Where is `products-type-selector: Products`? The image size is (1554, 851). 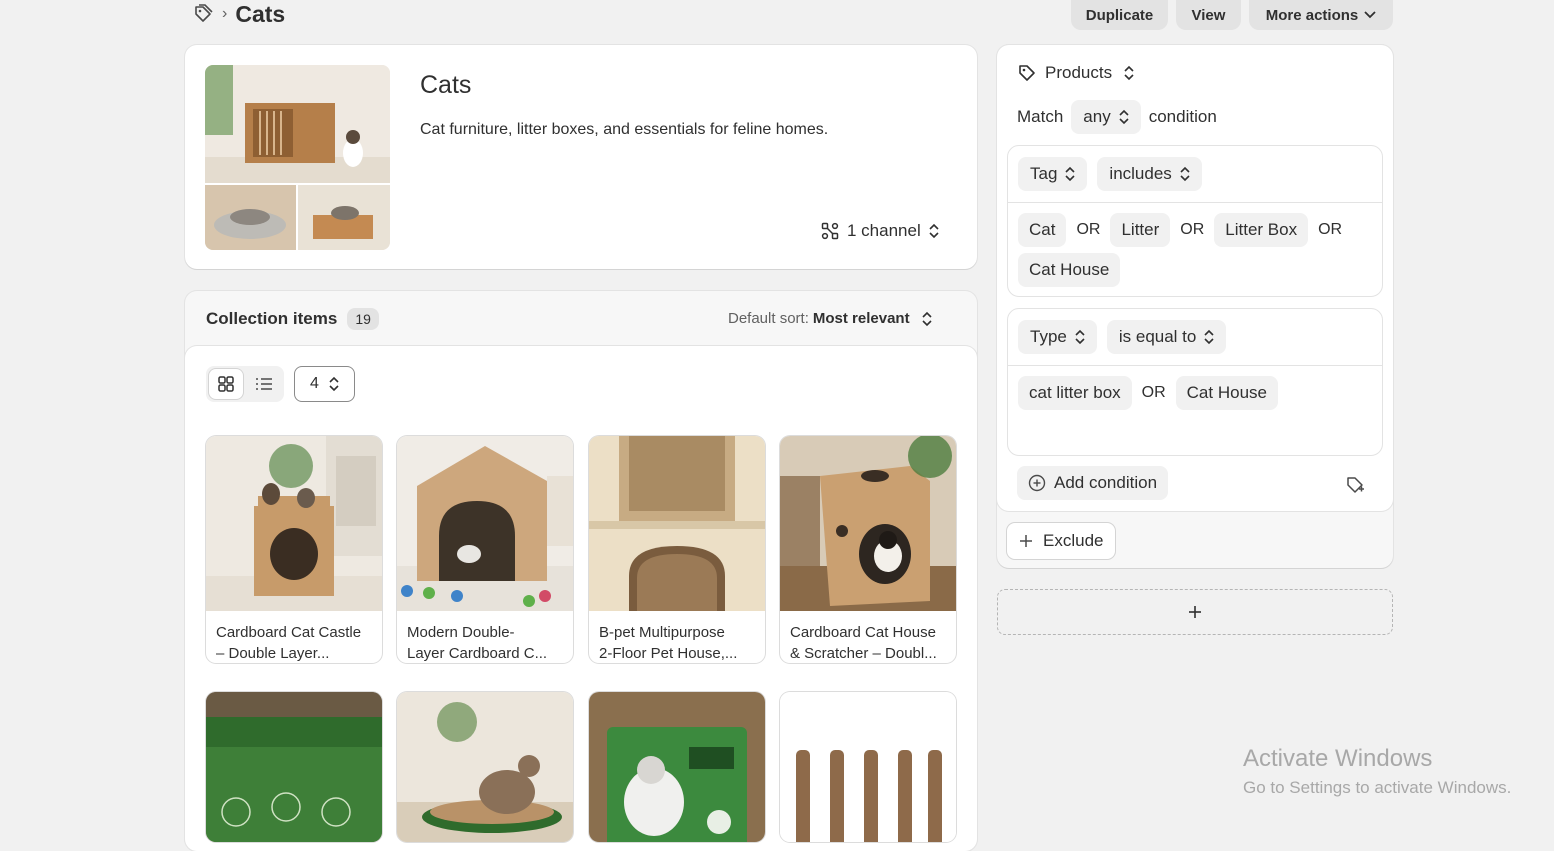 products-type-selector: Products is located at coordinates (1075, 73).